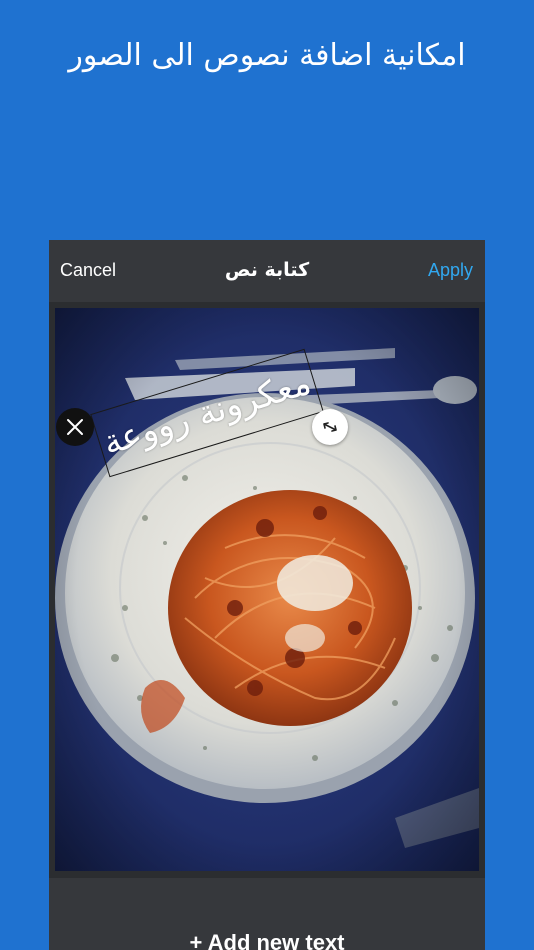 This screenshot has height=950, width=534. Describe the element at coordinates (267, 55) in the screenshot. I see `promo-headline: امكانية اضافة نصوص الى الصور` at that location.